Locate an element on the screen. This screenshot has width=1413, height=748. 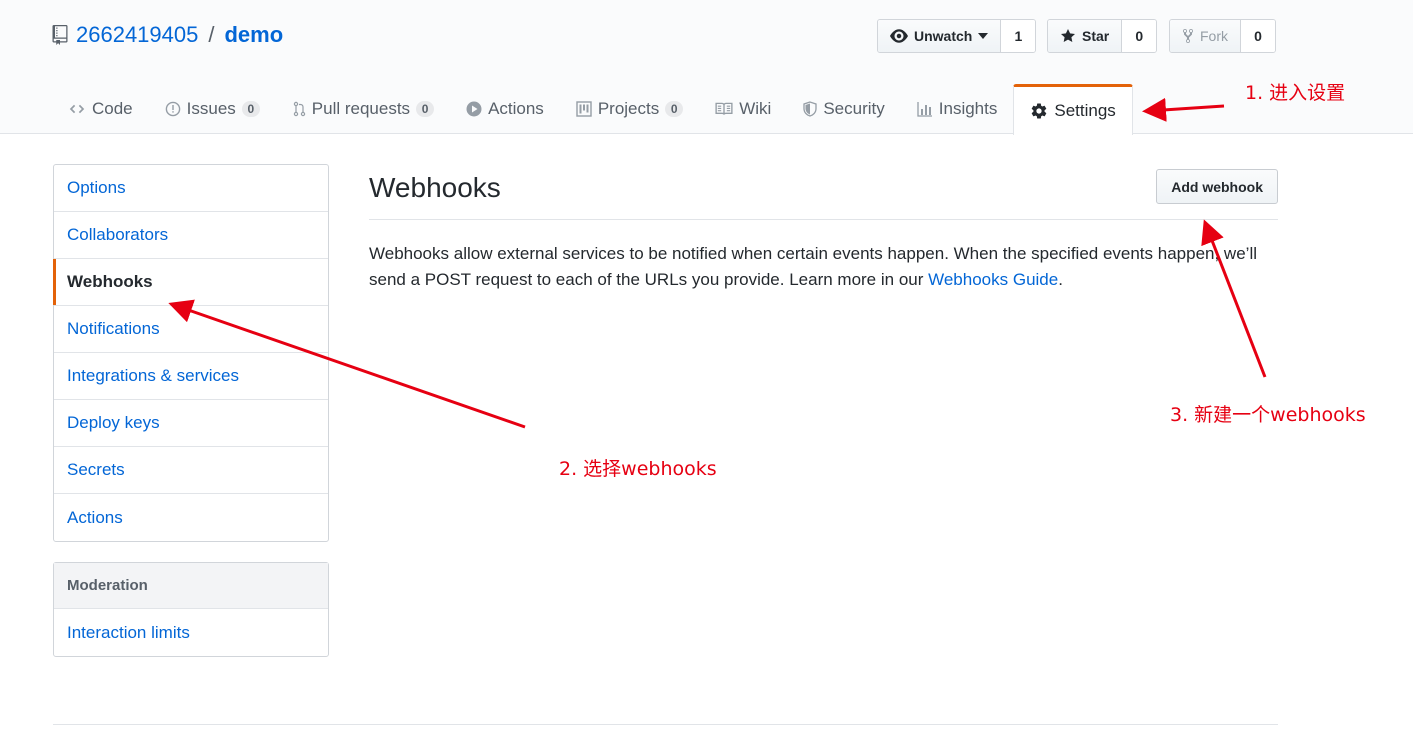
play-icon is located at coordinates (474, 109).